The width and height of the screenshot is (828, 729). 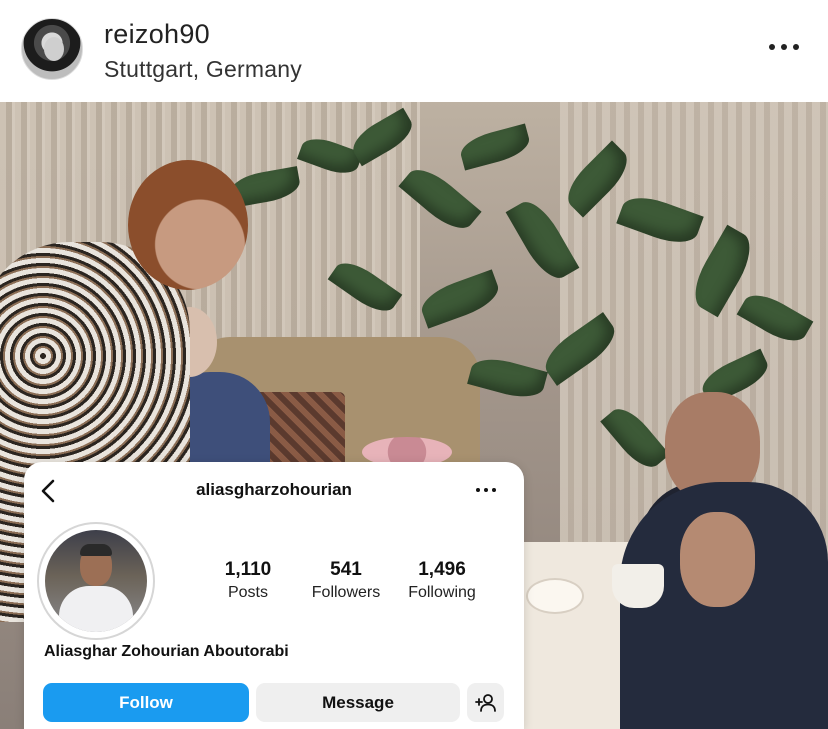 I want to click on post-author-avatar, so click(x=52, y=49).